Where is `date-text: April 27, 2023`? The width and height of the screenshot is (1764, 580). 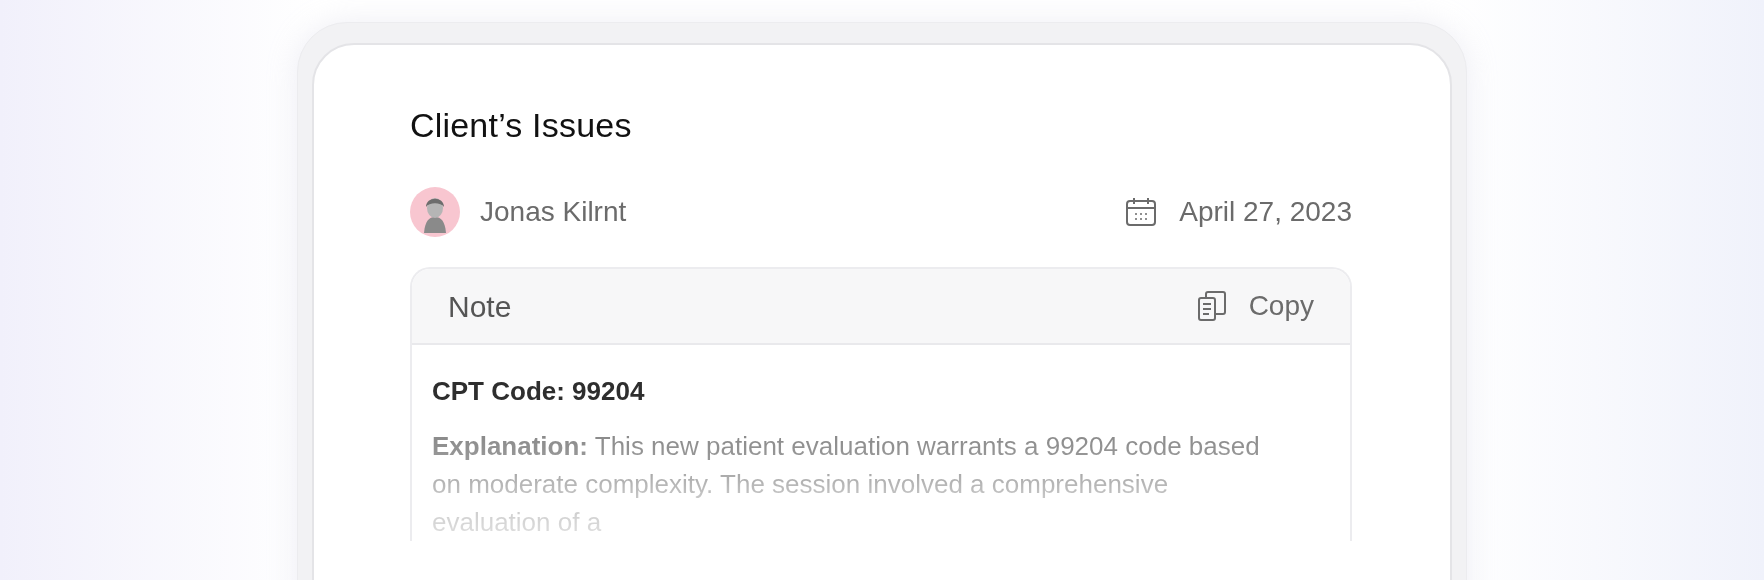 date-text: April 27, 2023 is located at coordinates (1265, 212).